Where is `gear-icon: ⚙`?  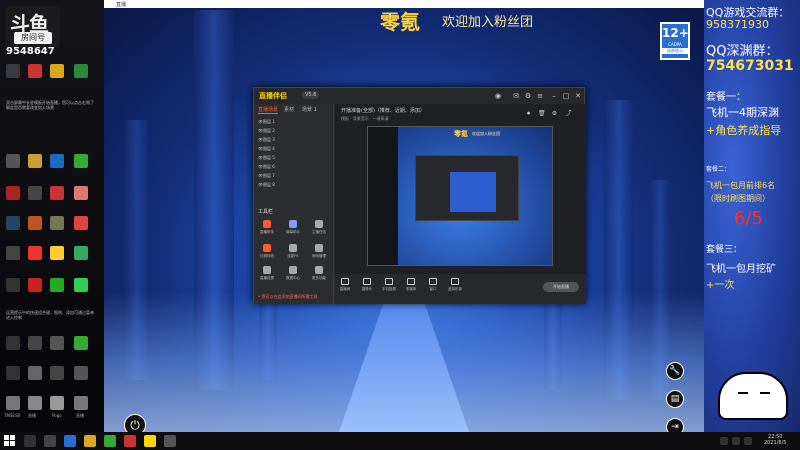
gear-icon: ⚙ is located at coordinates (554, 113).